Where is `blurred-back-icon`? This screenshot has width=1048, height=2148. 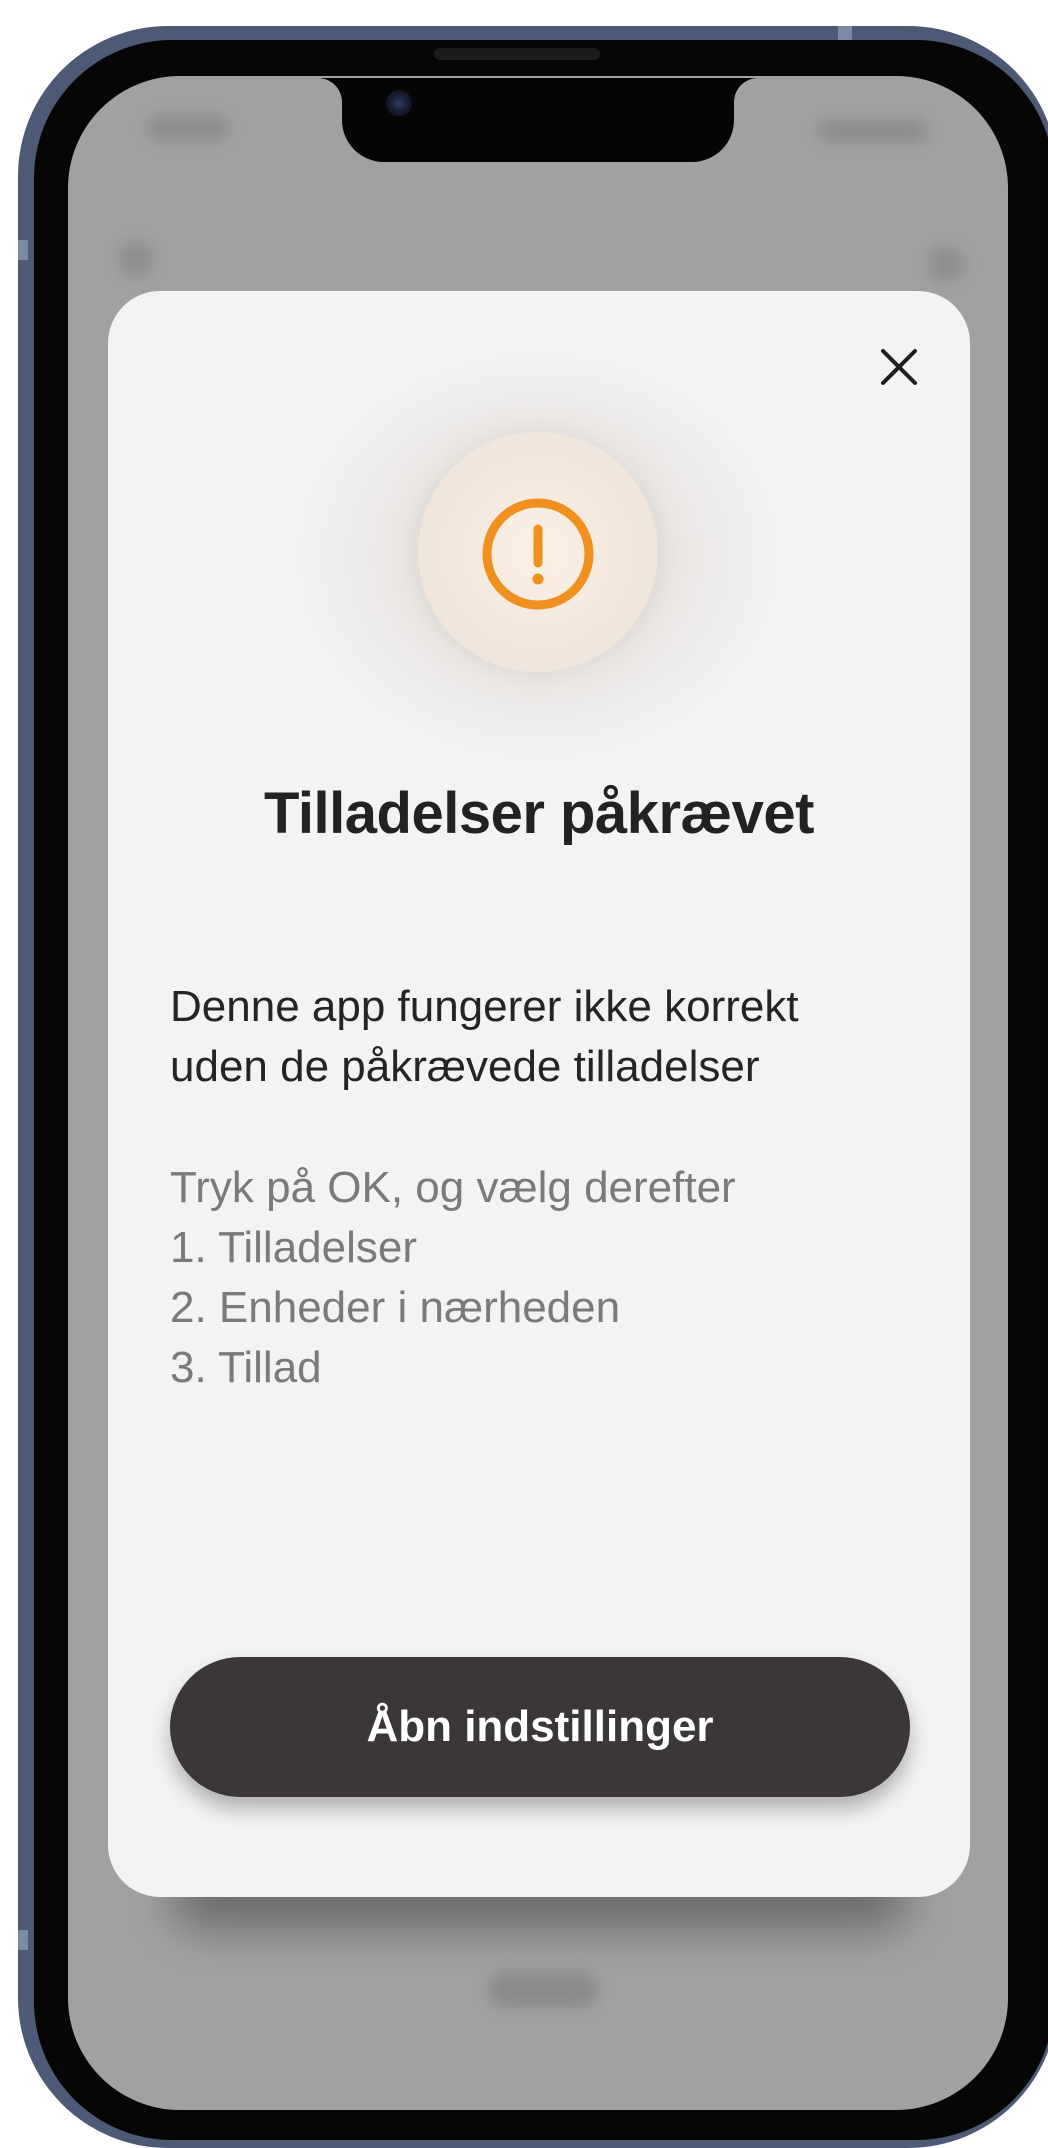
blurred-back-icon is located at coordinates (136, 259).